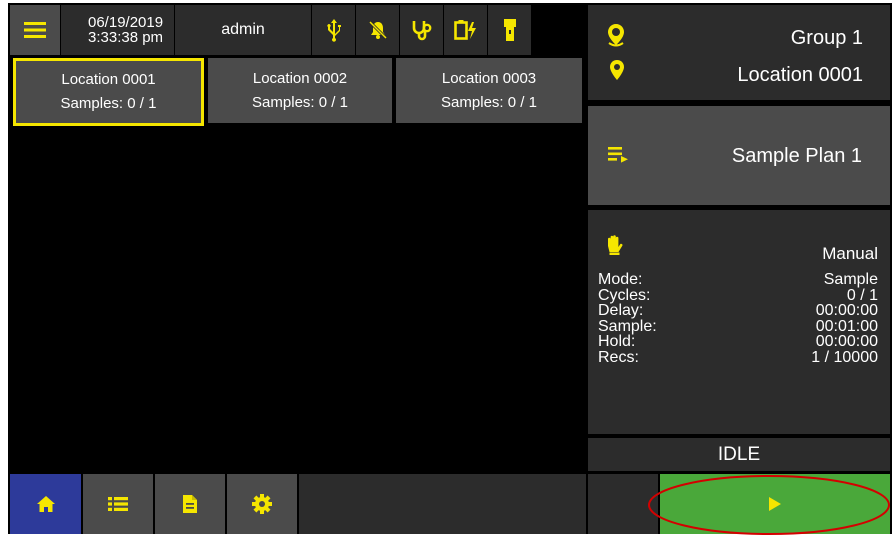  I want to click on mode-title: Manual, so click(850, 253).